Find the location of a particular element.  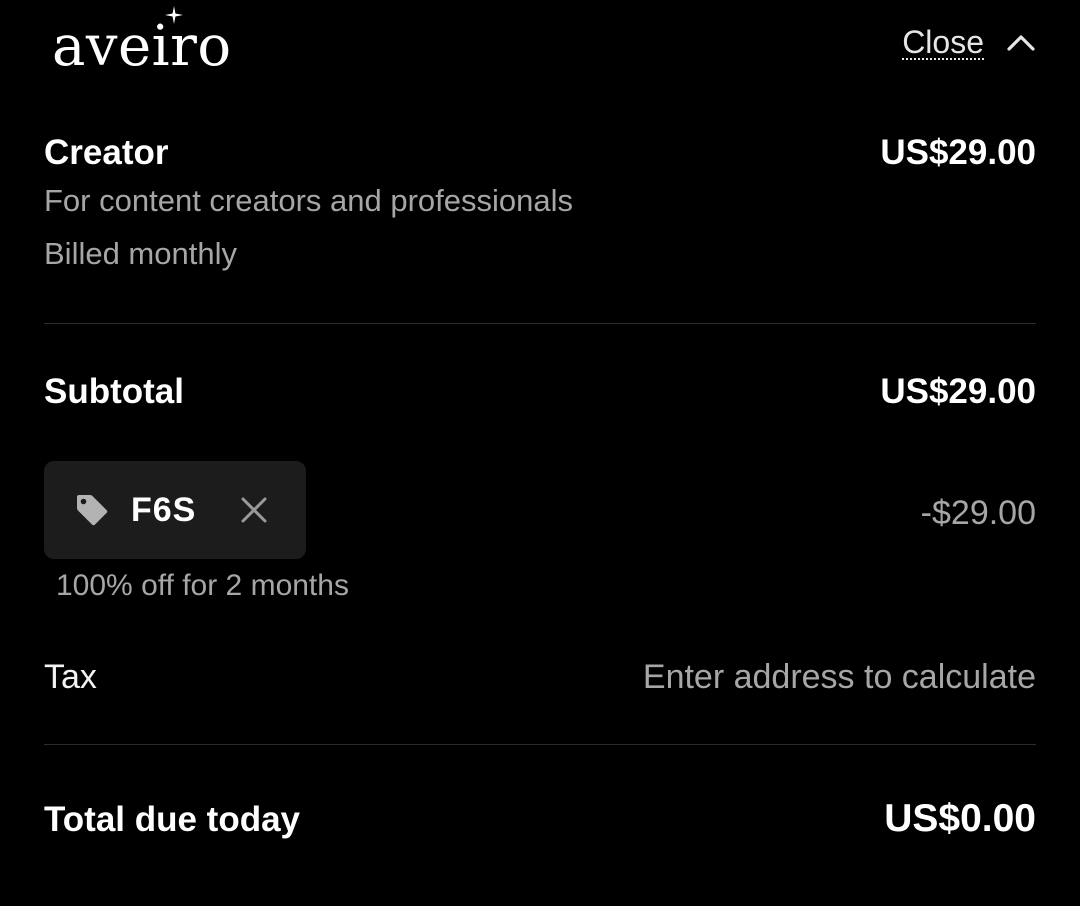

brand-logo: aveiro is located at coordinates (142, 46).